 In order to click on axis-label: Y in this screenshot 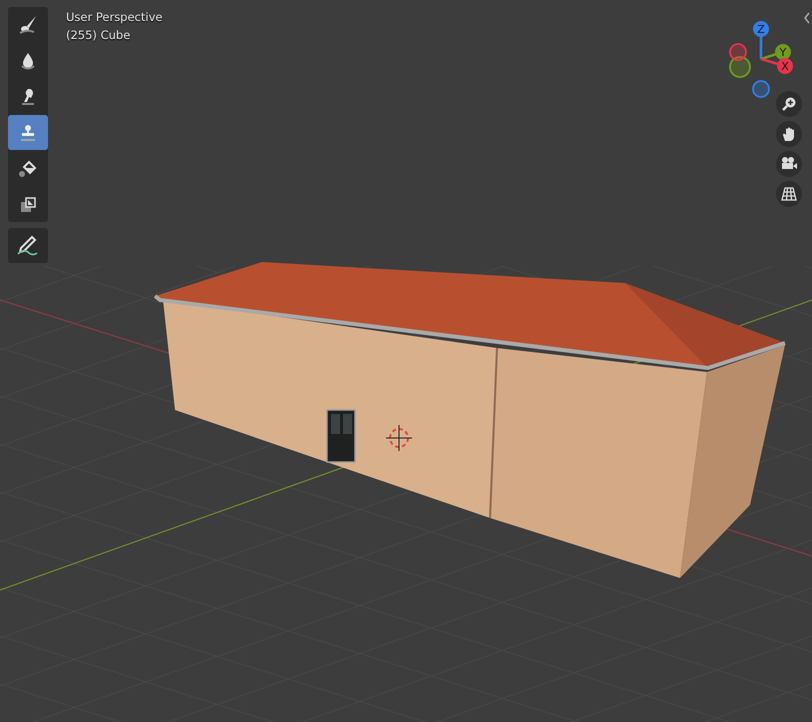, I will do `click(783, 52)`.